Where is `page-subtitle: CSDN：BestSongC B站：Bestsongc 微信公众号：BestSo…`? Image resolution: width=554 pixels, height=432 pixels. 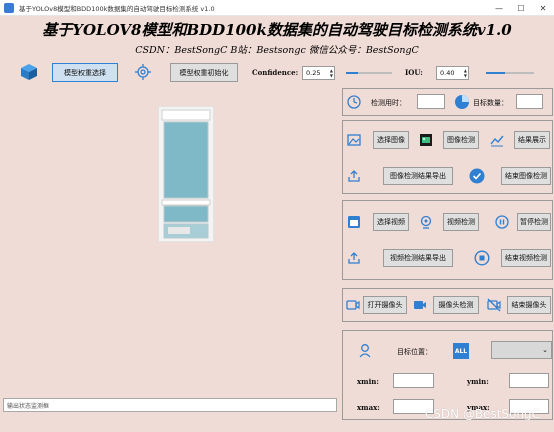 page-subtitle: CSDN：BestSongC B站：Bestsongc 微信公众号：BestSo… is located at coordinates (277, 50).